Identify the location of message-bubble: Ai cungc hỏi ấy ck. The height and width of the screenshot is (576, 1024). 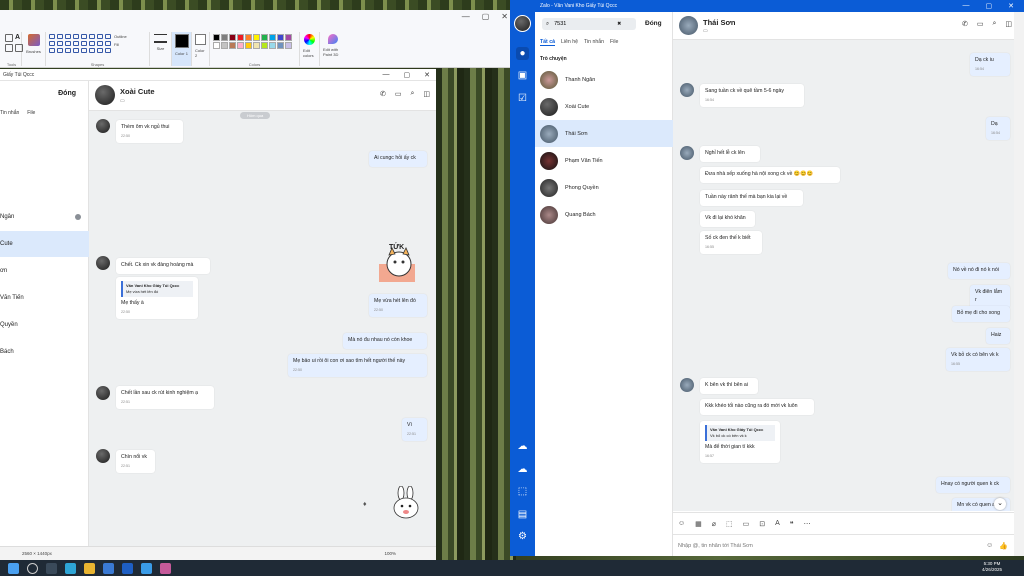
(398, 159).